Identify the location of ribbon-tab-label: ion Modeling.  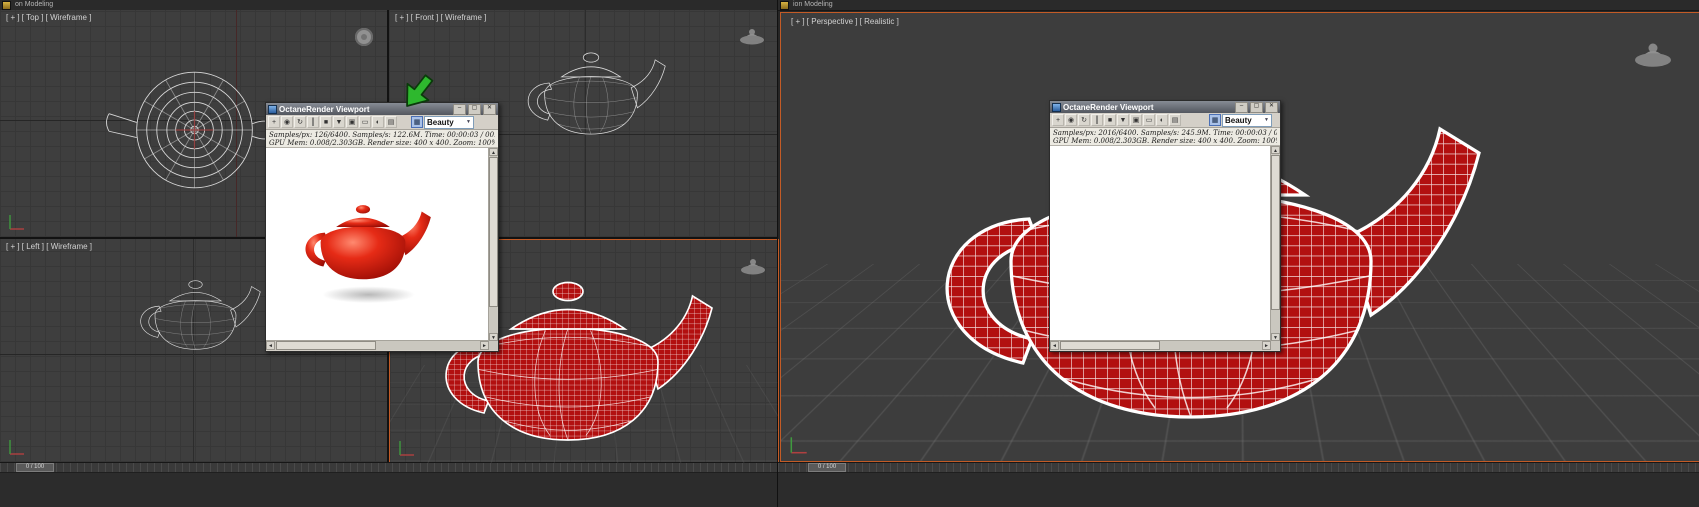
(813, 5).